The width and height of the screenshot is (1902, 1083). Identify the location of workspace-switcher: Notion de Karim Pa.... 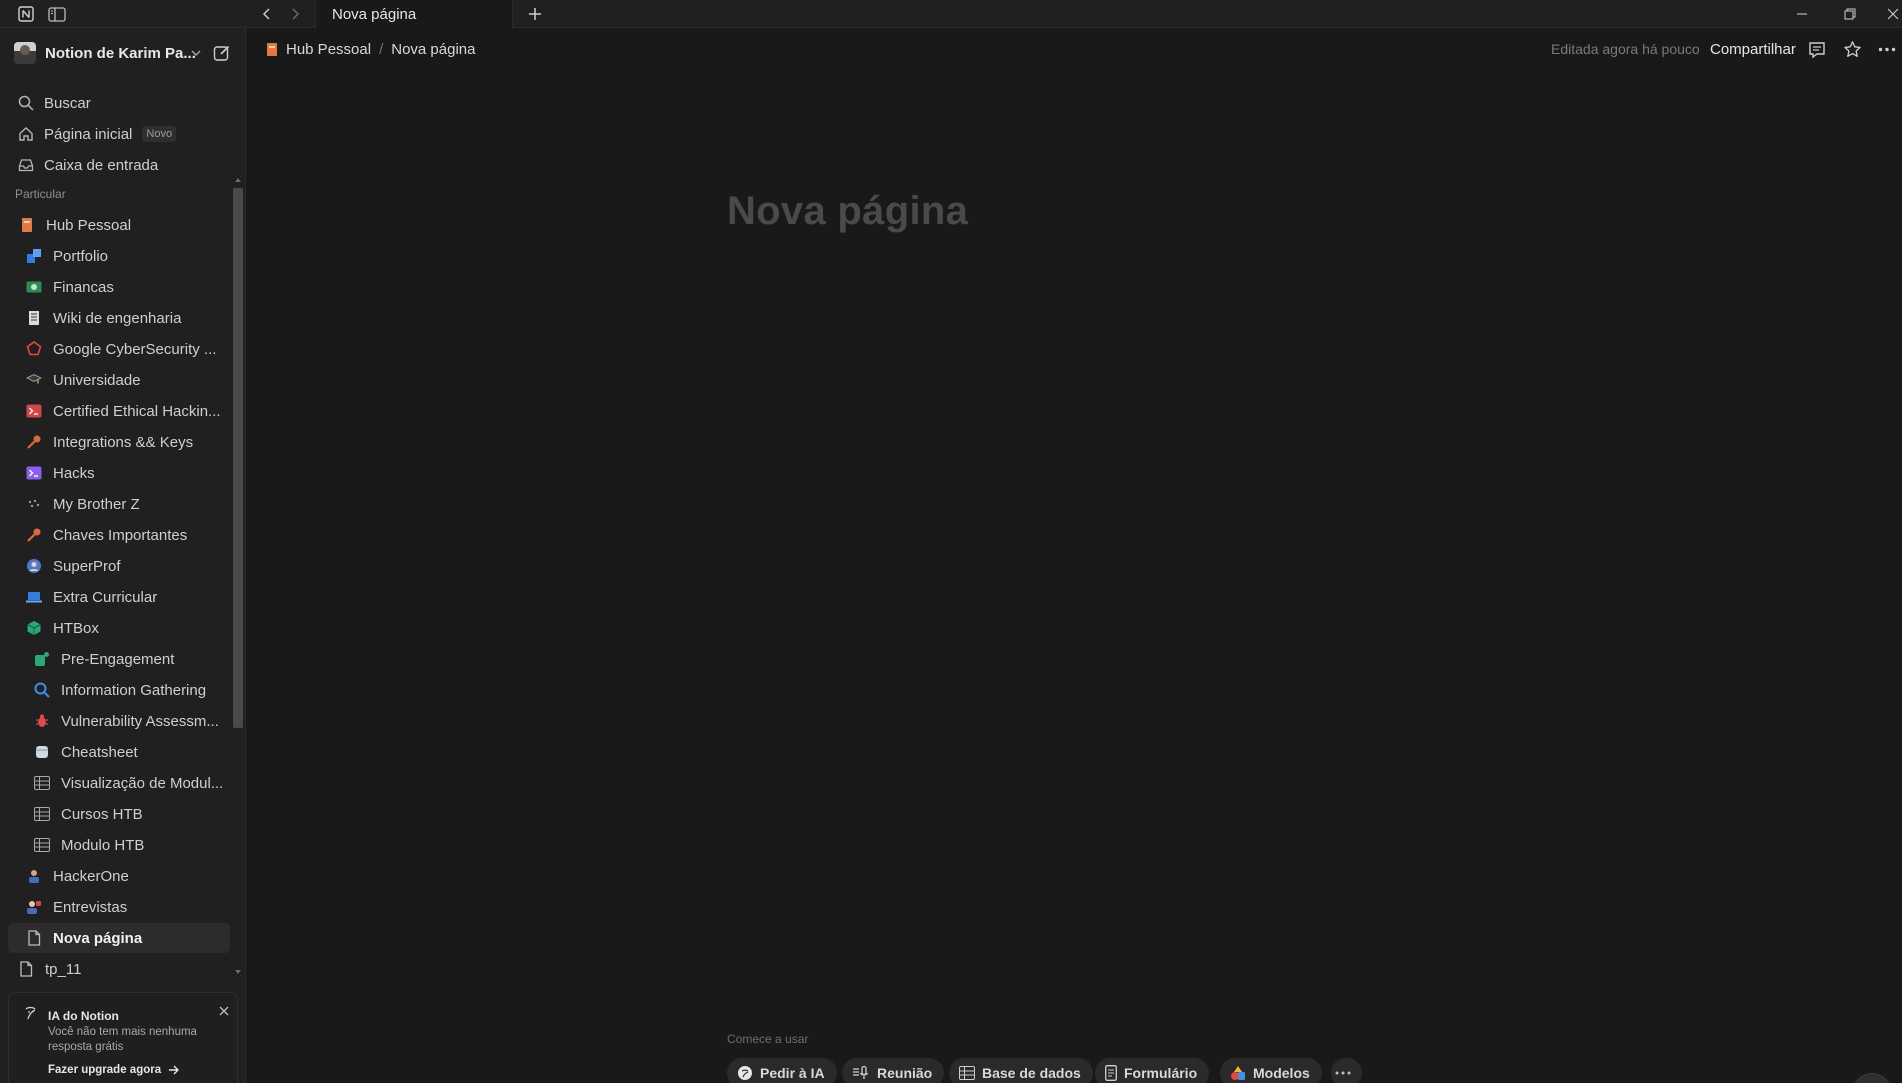
(123, 53).